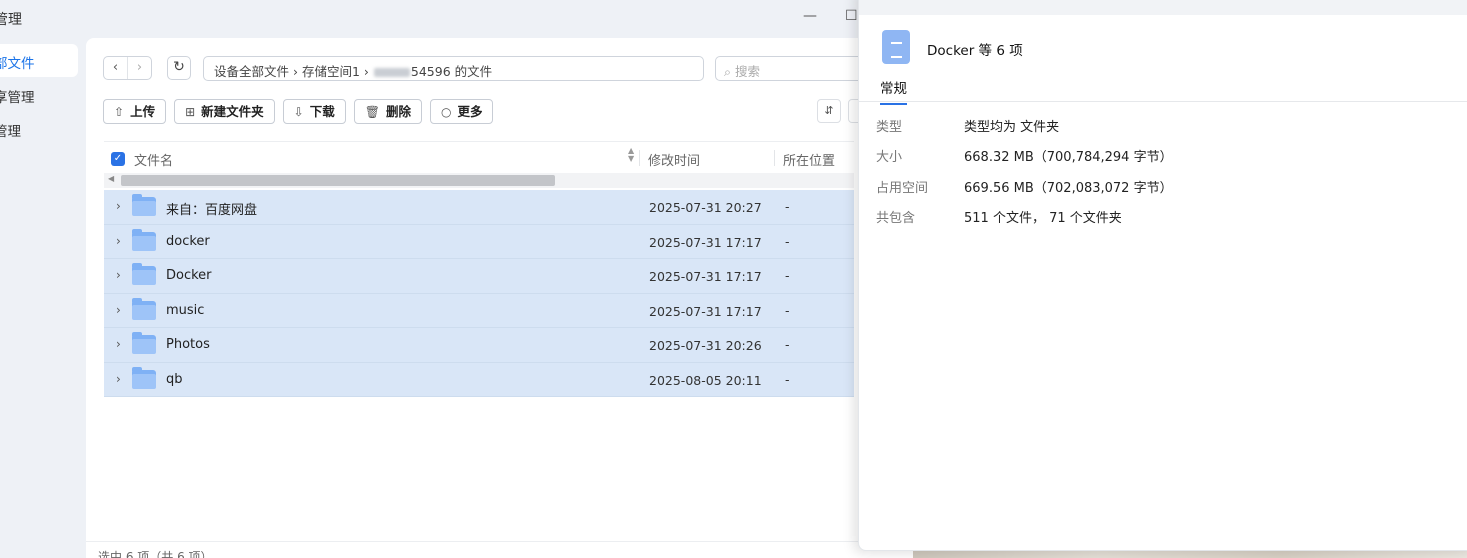 This screenshot has height=558, width=1467. What do you see at coordinates (111, 178) in the screenshot?
I see `scroll-left-icon: ◀` at bounding box center [111, 178].